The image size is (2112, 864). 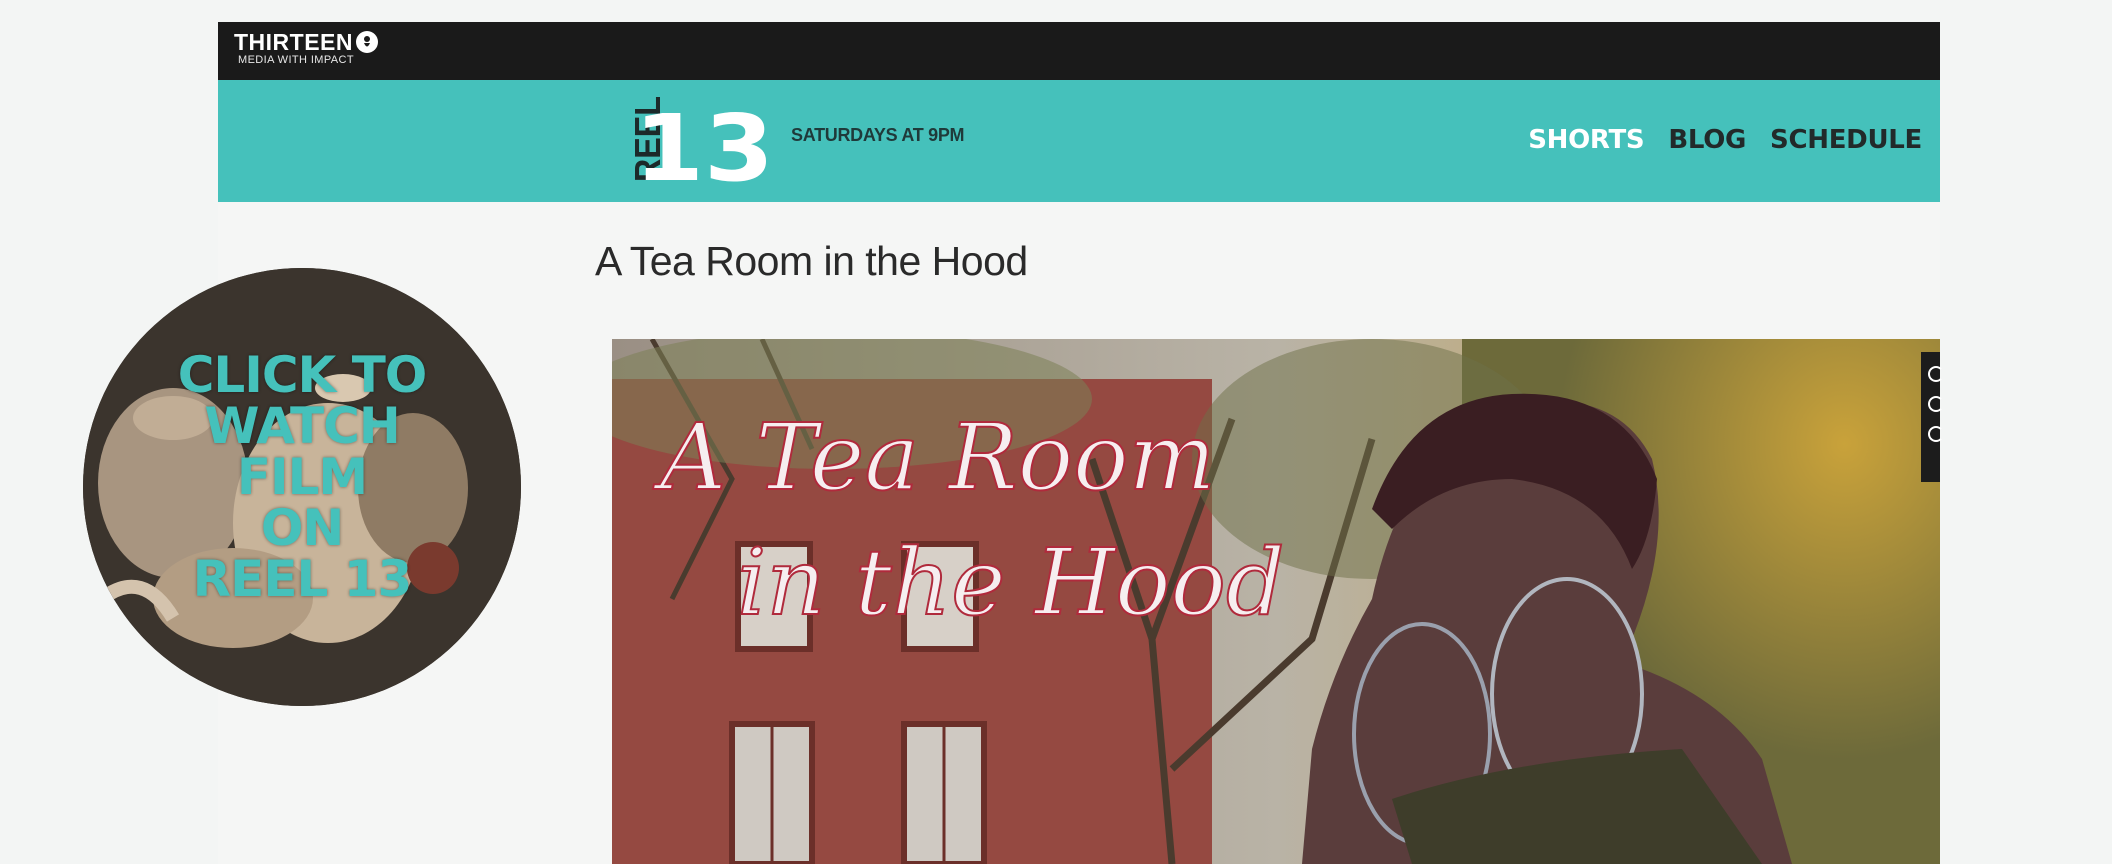 I want to click on promo-headline: CLICK TO WATCH FILM ON REEL 13, so click(x=302, y=477).